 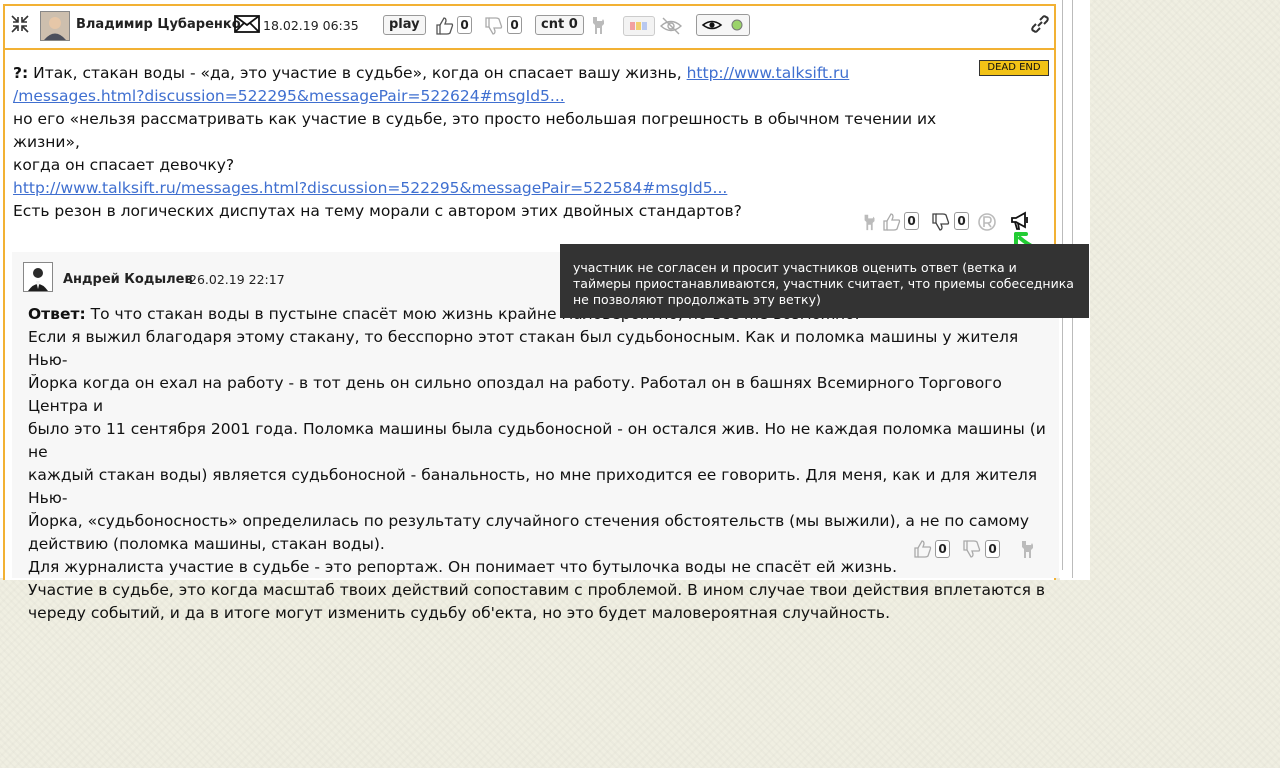 I want to click on post-link: http://www.talksift.ru, so click(x=768, y=73).